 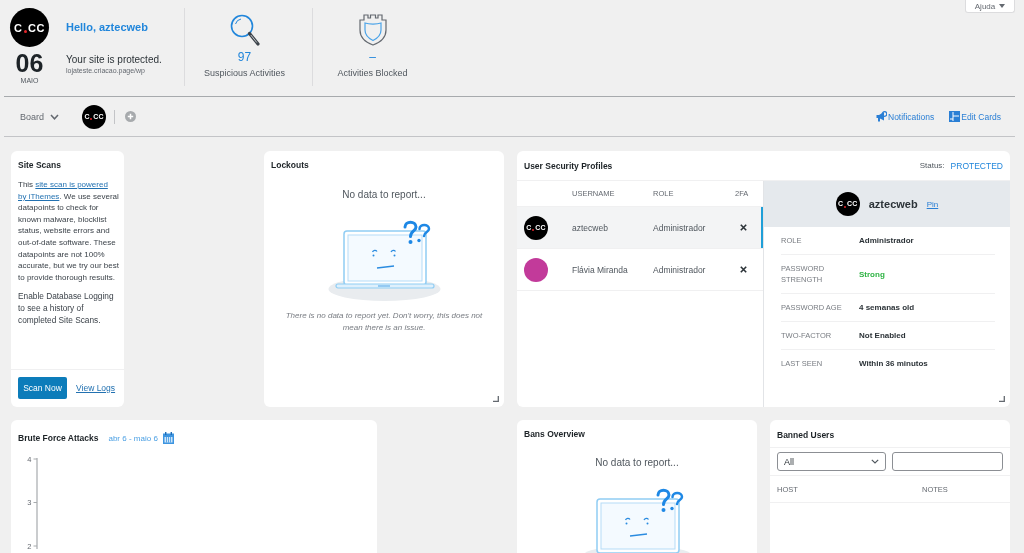 What do you see at coordinates (25, 31) in the screenshot?
I see `dot-icon` at bounding box center [25, 31].